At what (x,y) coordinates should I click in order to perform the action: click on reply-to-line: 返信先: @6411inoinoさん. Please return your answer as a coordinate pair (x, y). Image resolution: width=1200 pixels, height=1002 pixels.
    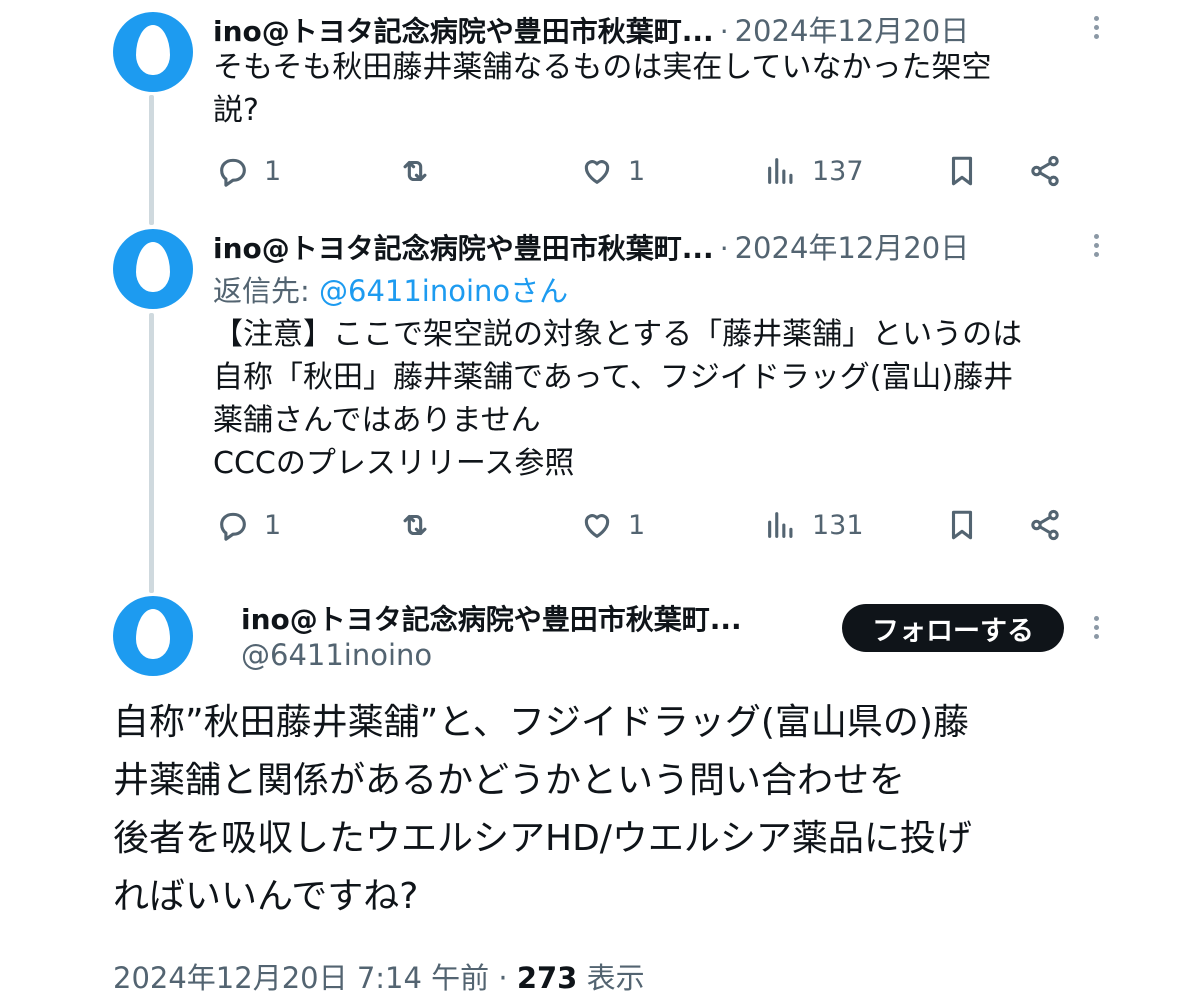
    Looking at the image, I should click on (390, 289).